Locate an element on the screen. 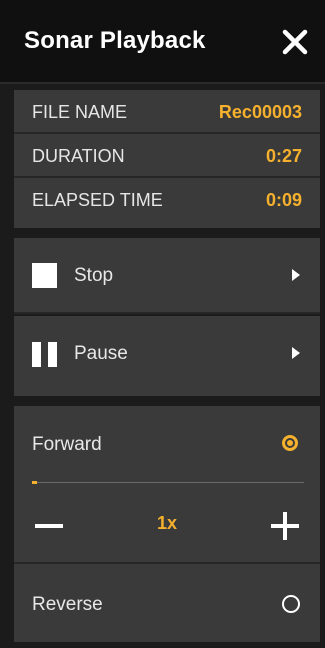 This screenshot has height=648, width=325. stop-button: Stop is located at coordinates (167, 276).